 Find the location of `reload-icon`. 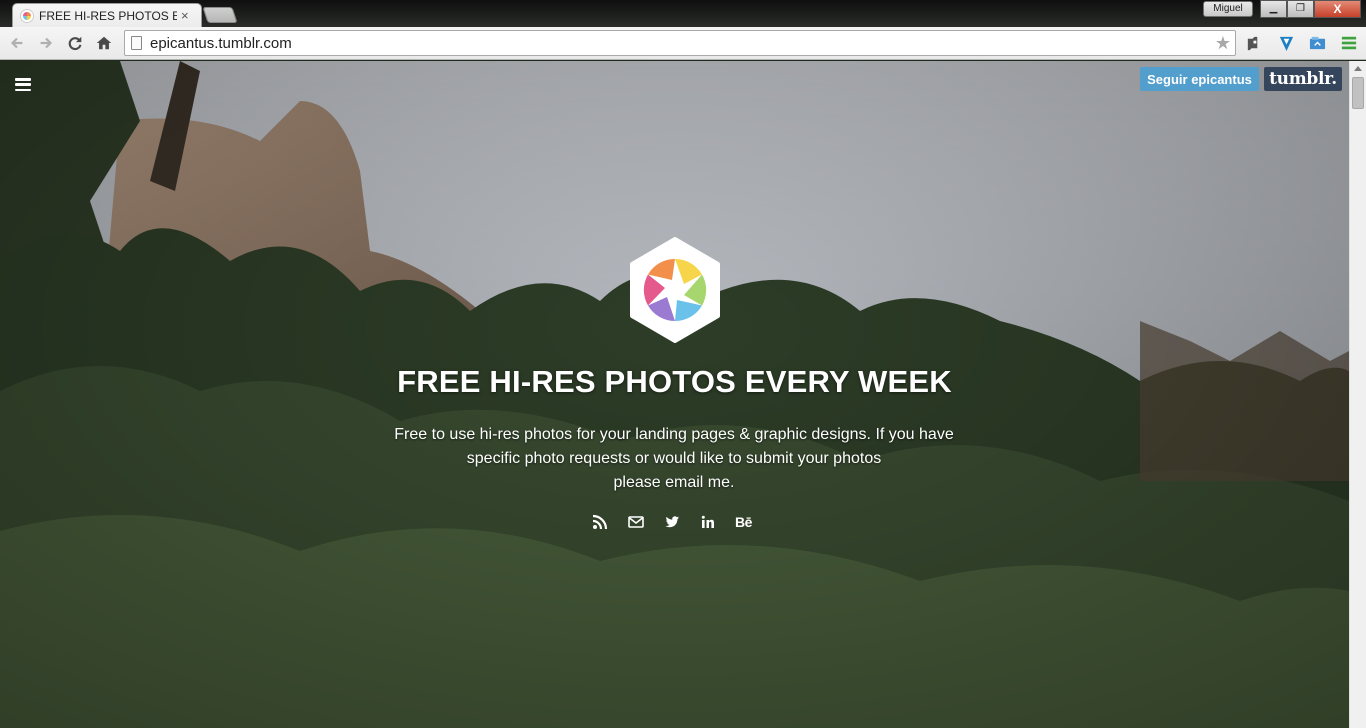

reload-icon is located at coordinates (75, 43).